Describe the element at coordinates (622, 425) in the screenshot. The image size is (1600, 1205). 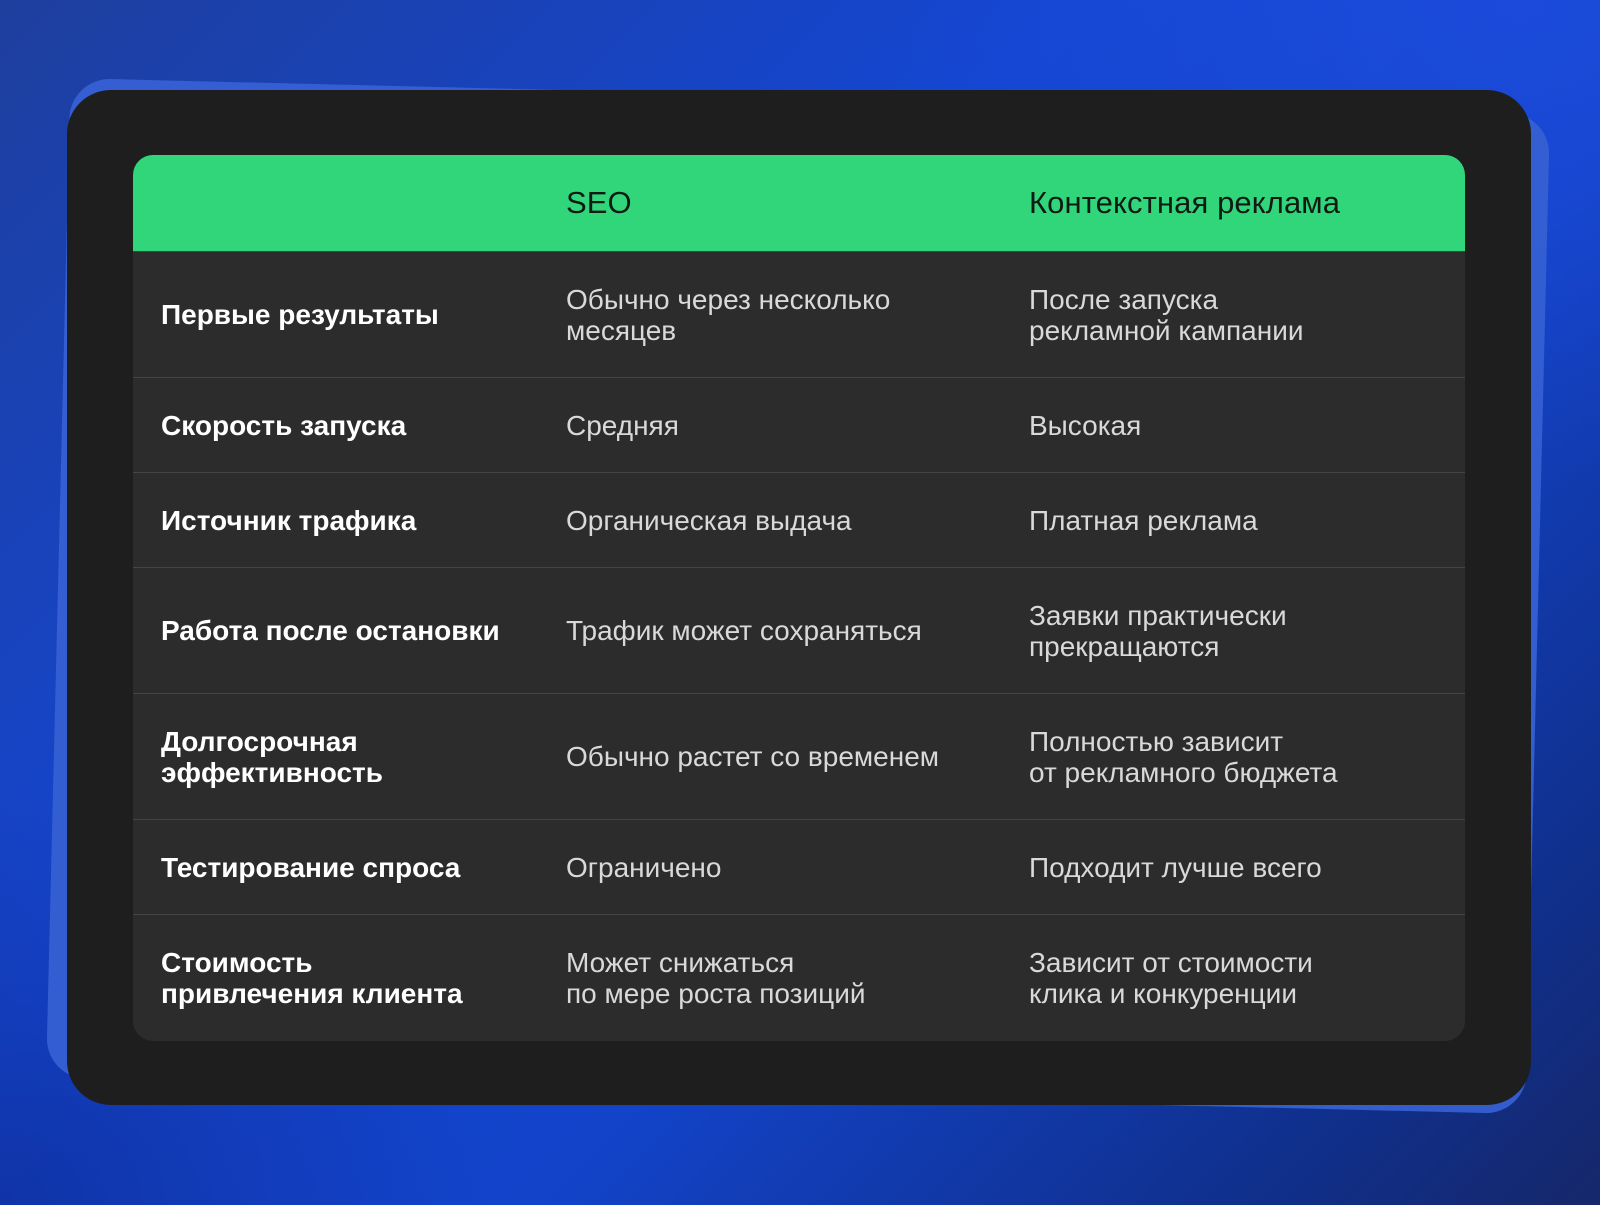
I see `seo-value: Средняя` at that location.